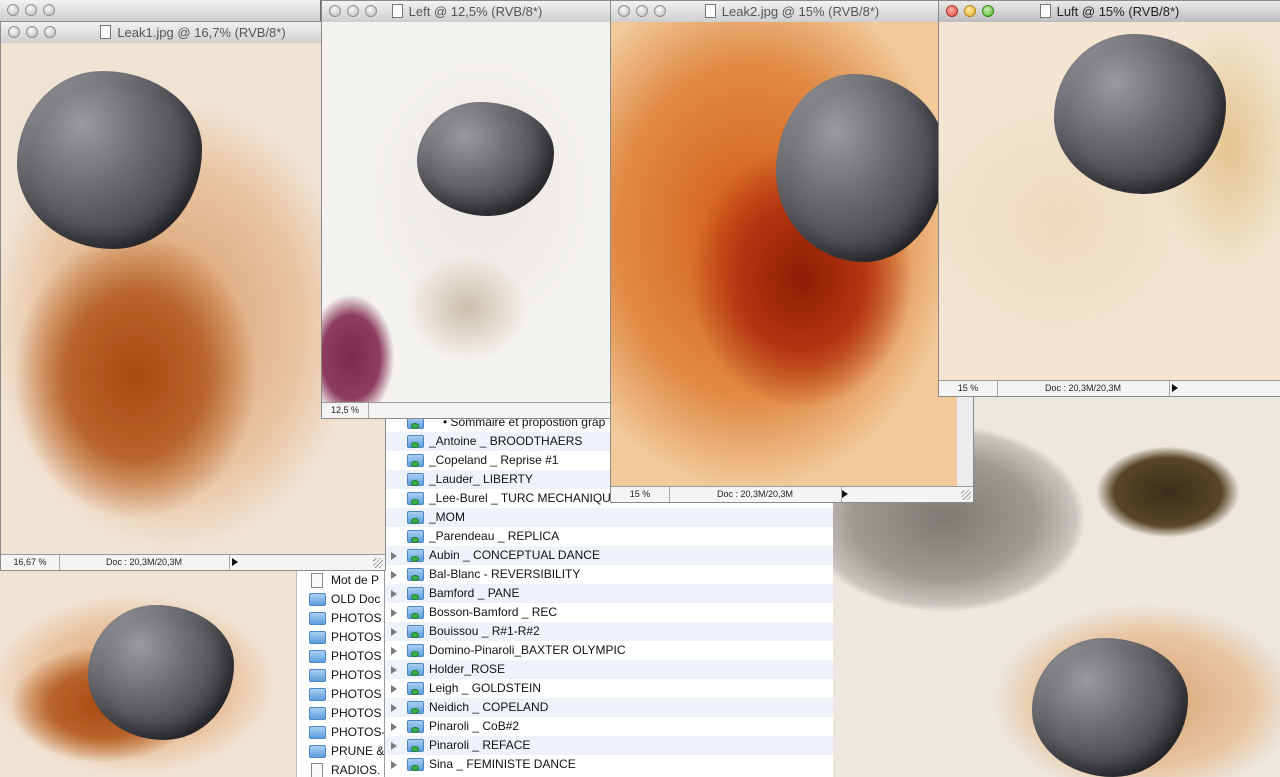  I want to click on list-item: Bamford _ PANE, so click(609, 593).